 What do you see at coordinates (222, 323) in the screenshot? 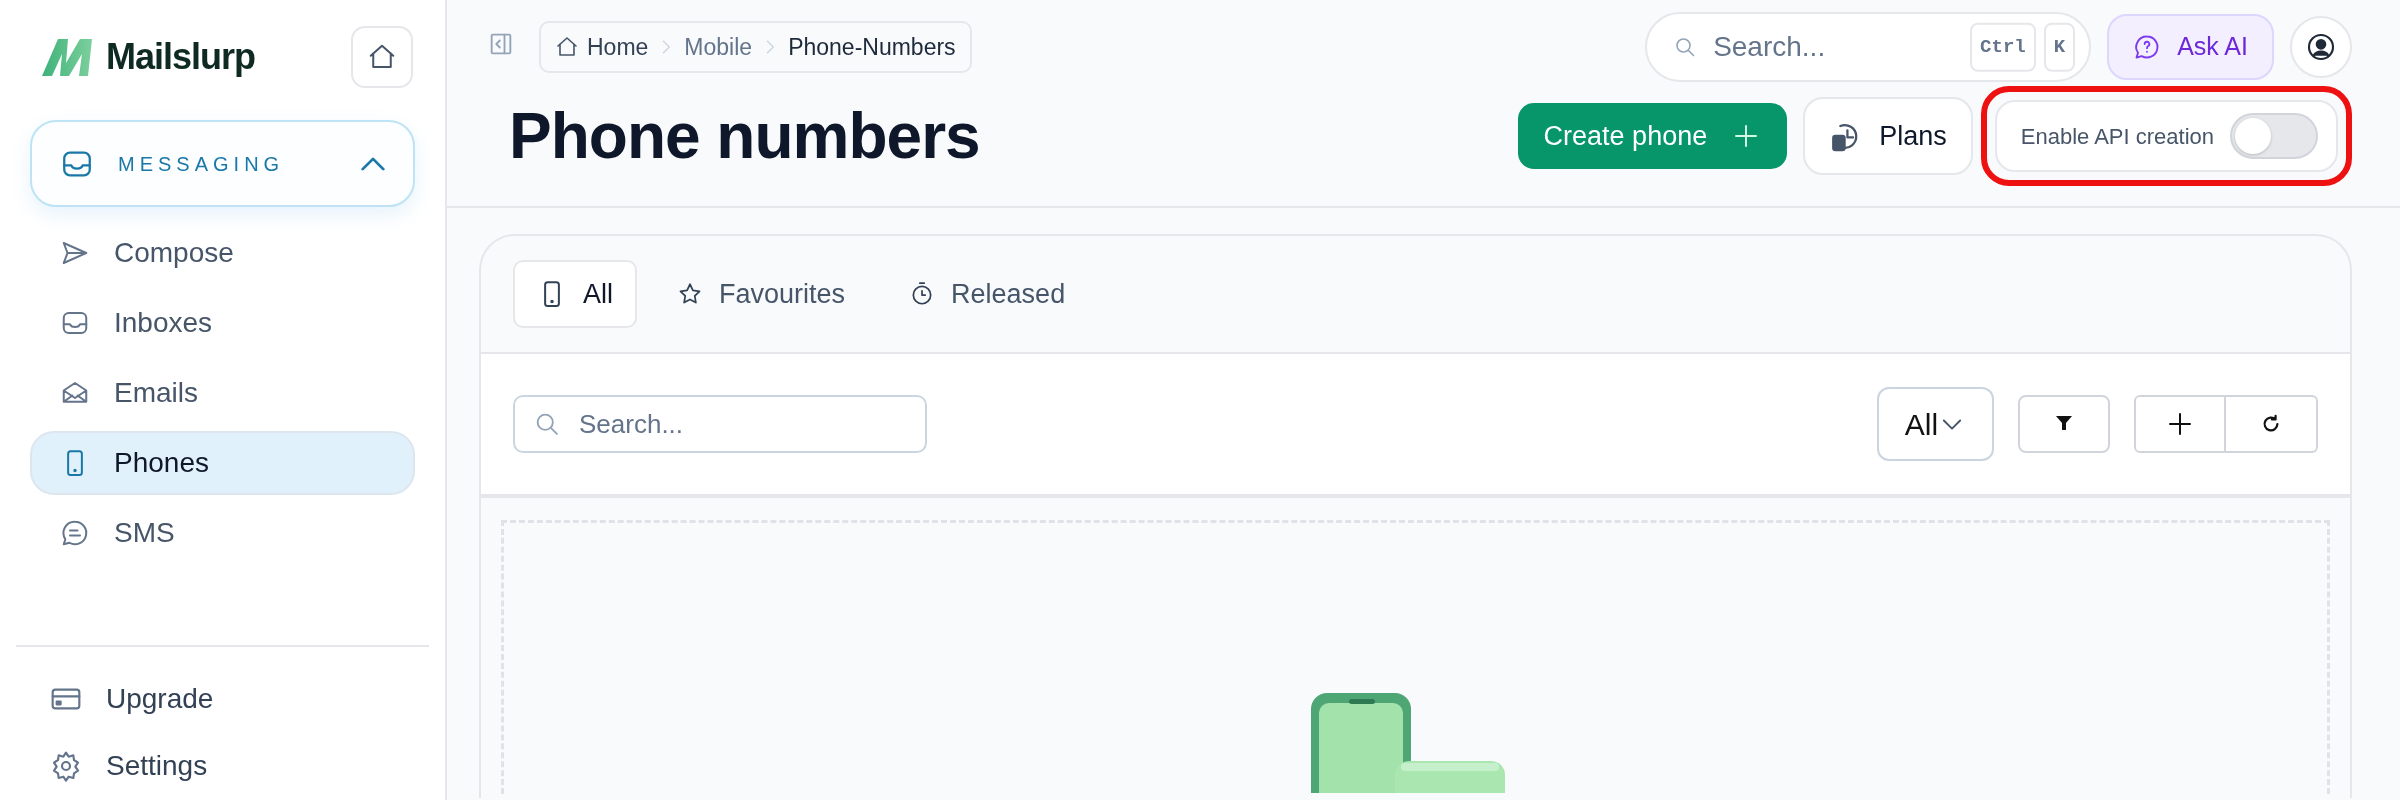
I see `sidebar-item: Inboxes` at bounding box center [222, 323].